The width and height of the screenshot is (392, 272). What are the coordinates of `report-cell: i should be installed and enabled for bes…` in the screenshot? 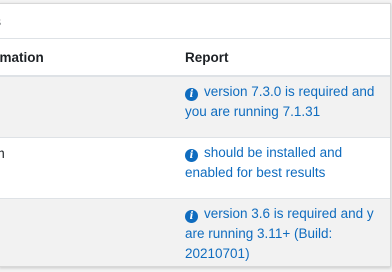 It's located at (287, 168).